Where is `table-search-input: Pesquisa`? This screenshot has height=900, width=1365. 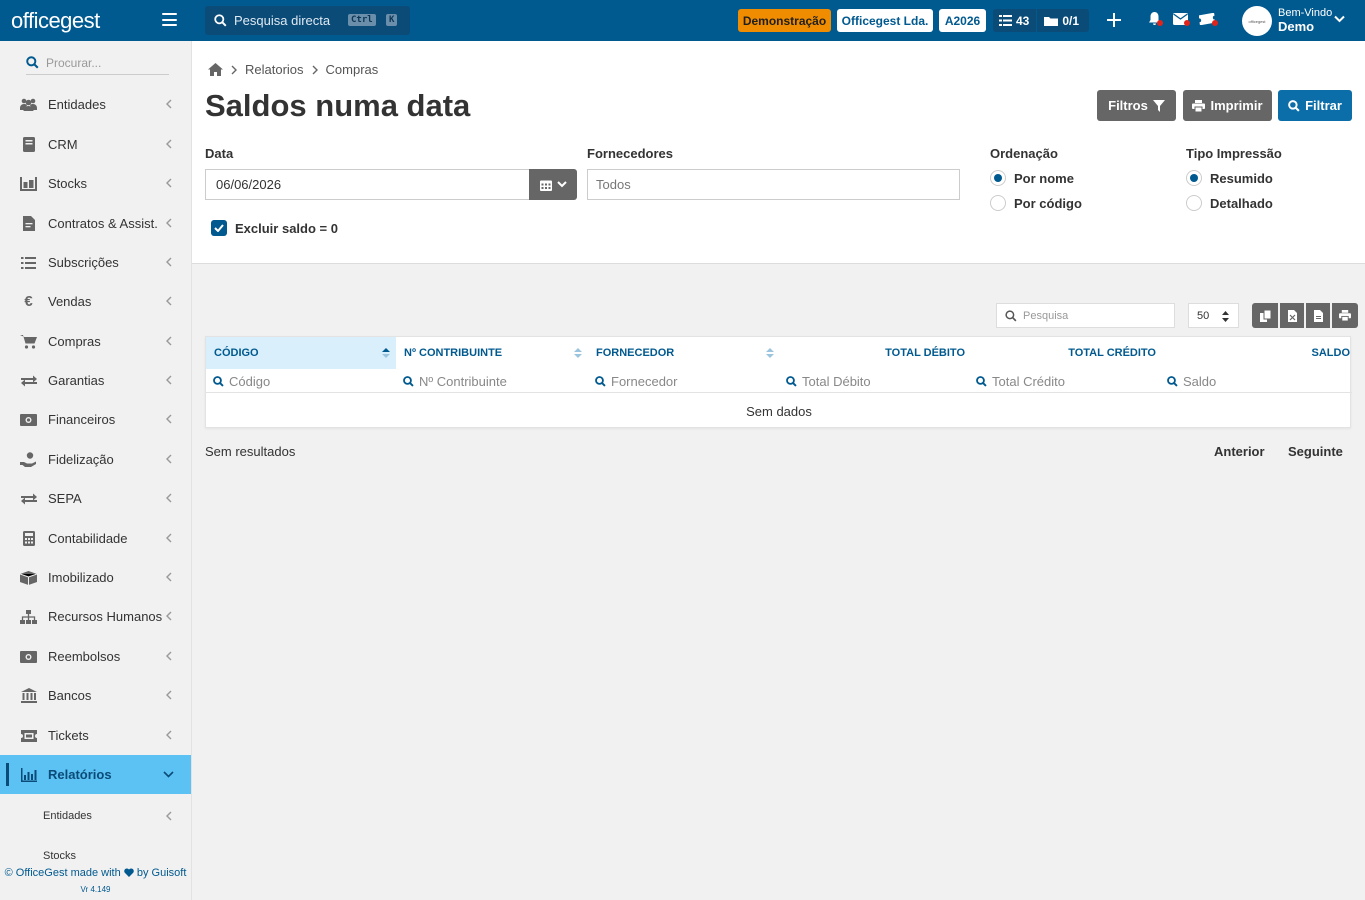 table-search-input: Pesquisa is located at coordinates (1085, 315).